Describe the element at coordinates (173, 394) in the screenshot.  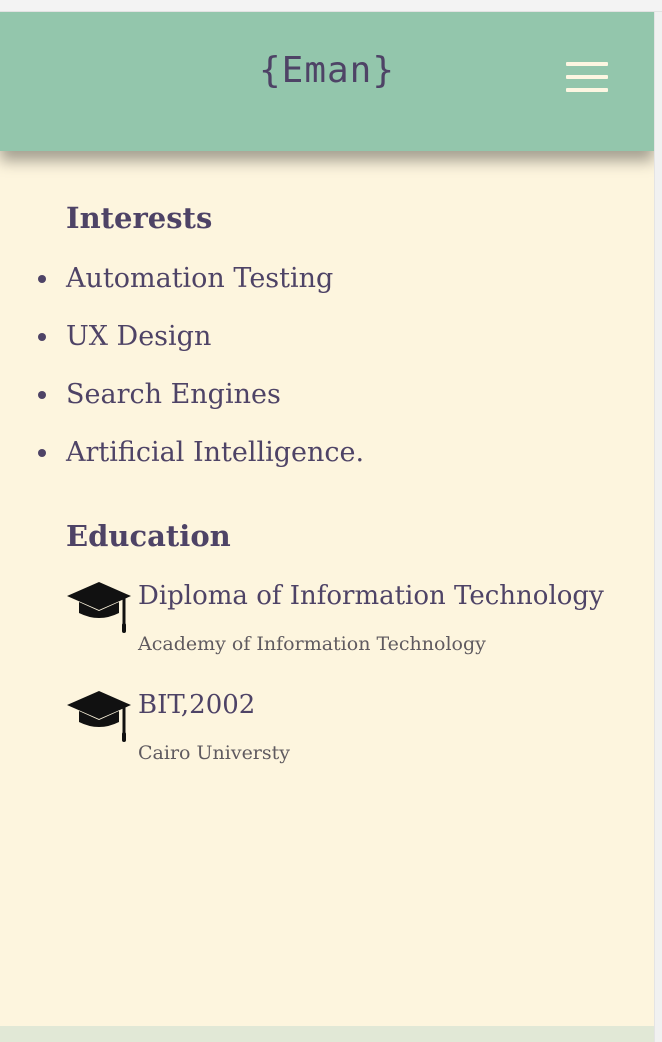
I see `interest-label: Search Engines` at that location.